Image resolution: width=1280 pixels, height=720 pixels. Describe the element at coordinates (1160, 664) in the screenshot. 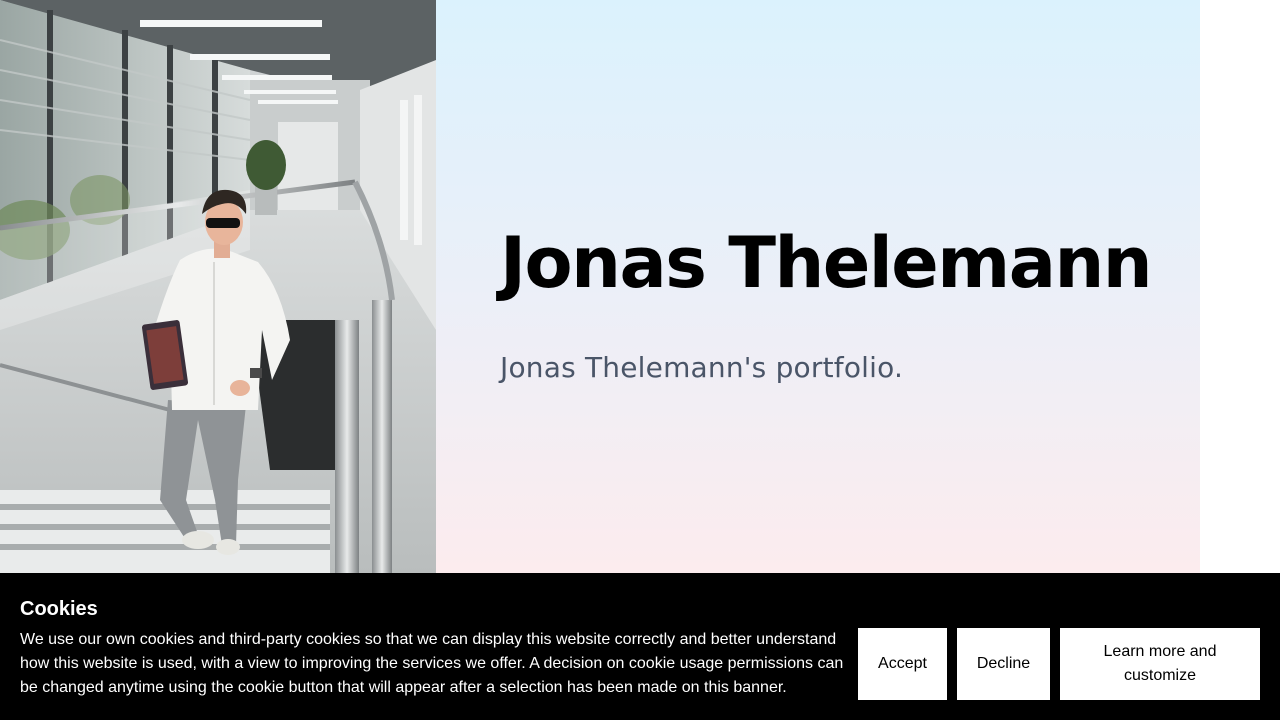

I see `customize-cookies-button: Learn more and customize` at that location.